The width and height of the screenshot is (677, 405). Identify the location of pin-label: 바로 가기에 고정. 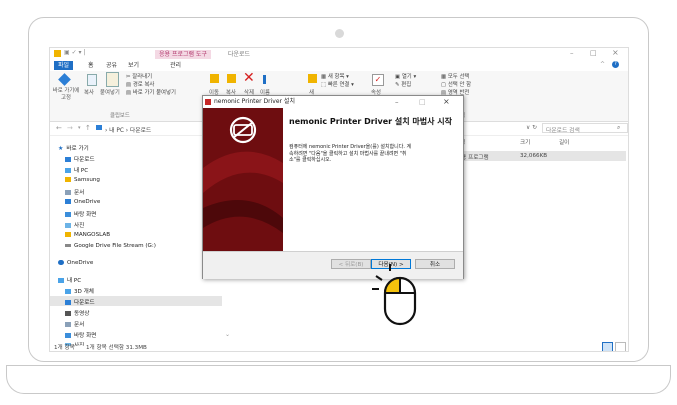
(66, 94).